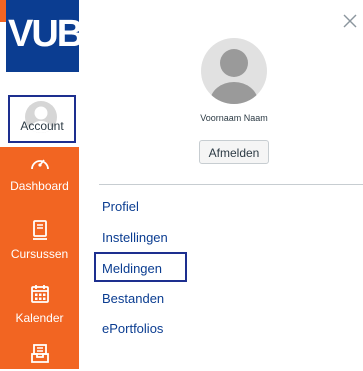 This screenshot has height=371, width=363. Describe the element at coordinates (39, 318) in the screenshot. I see `nav-item-label: Kalender` at that location.